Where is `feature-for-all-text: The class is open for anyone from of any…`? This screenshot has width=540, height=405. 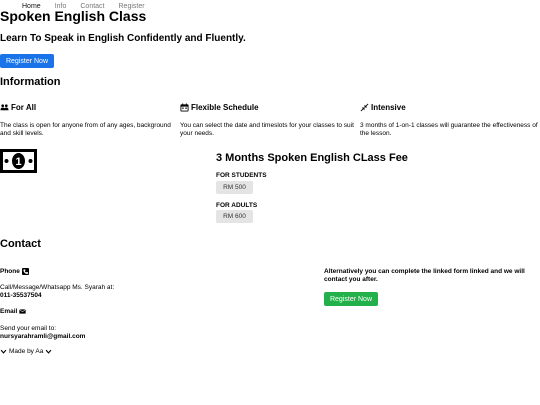
feature-for-all-text: The class is open for anyone from of any… is located at coordinates (85, 129).